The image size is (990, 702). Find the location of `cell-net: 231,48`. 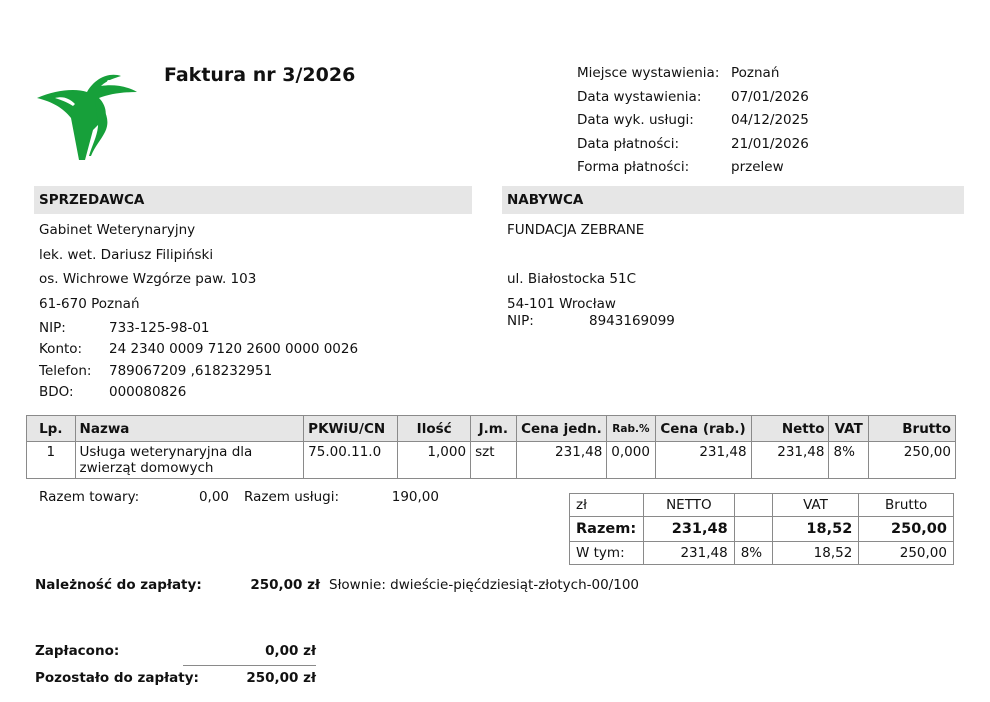

cell-net: 231,48 is located at coordinates (790, 460).